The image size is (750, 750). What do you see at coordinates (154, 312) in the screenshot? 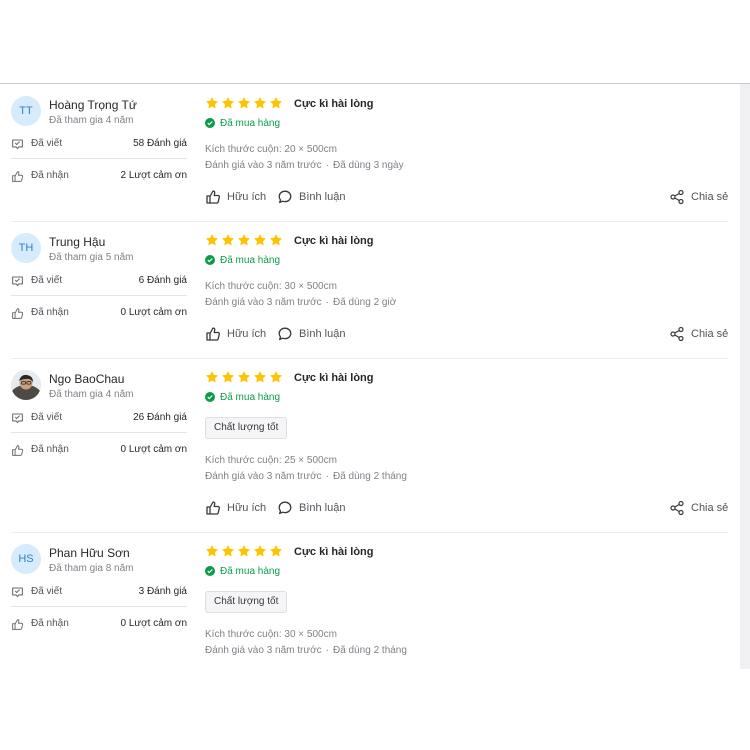
I see `stat-value: 0 Lượt cảm ơn` at bounding box center [154, 312].